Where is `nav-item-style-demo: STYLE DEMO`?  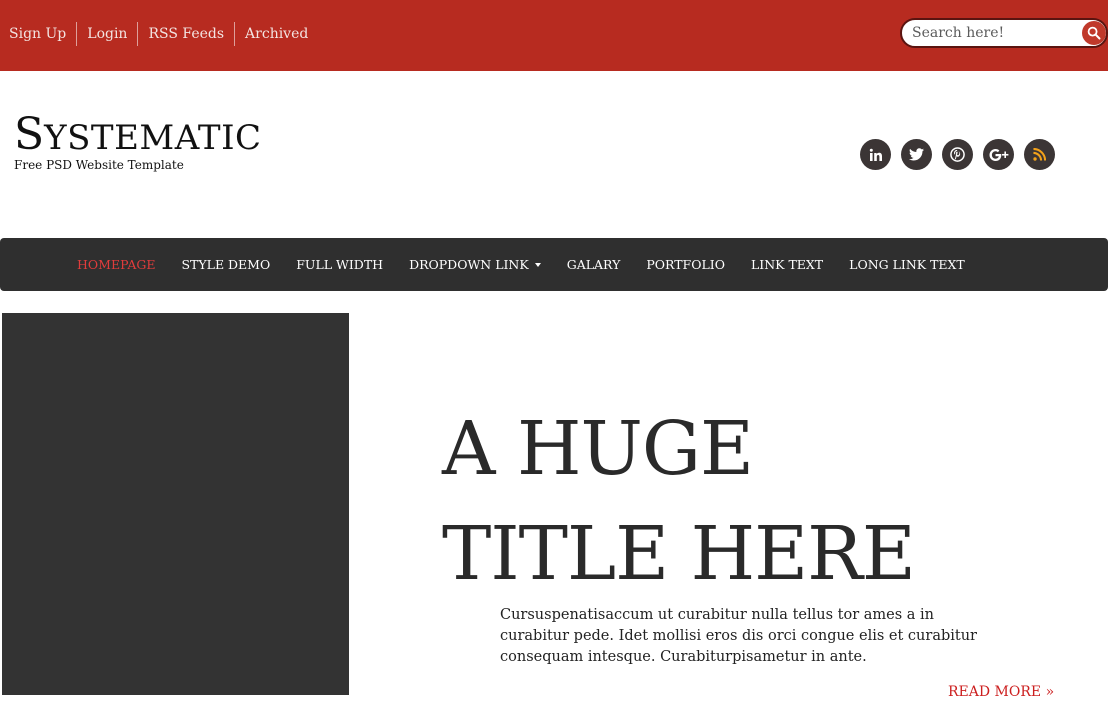
nav-item-style-demo: STYLE DEMO is located at coordinates (225, 264).